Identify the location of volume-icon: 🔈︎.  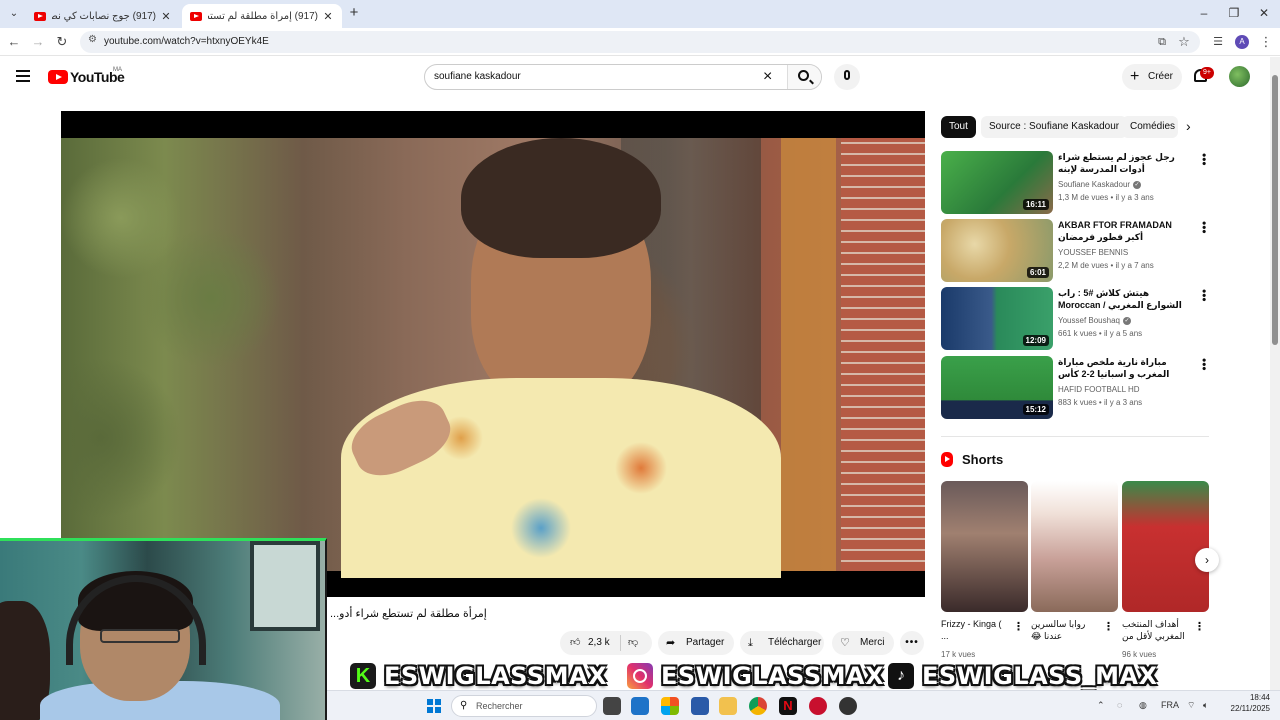
(1205, 705).